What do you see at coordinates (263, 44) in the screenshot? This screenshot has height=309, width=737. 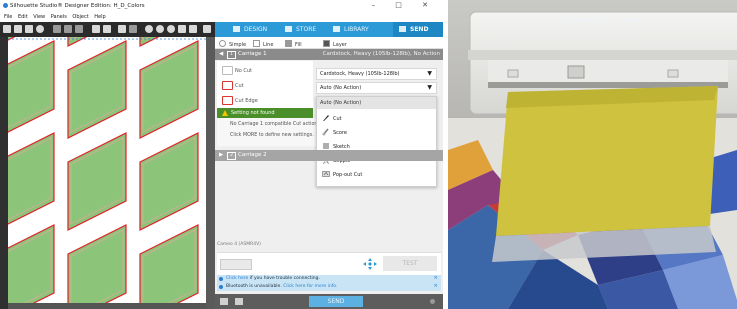 I see `mode-line: Line` at bounding box center [263, 44].